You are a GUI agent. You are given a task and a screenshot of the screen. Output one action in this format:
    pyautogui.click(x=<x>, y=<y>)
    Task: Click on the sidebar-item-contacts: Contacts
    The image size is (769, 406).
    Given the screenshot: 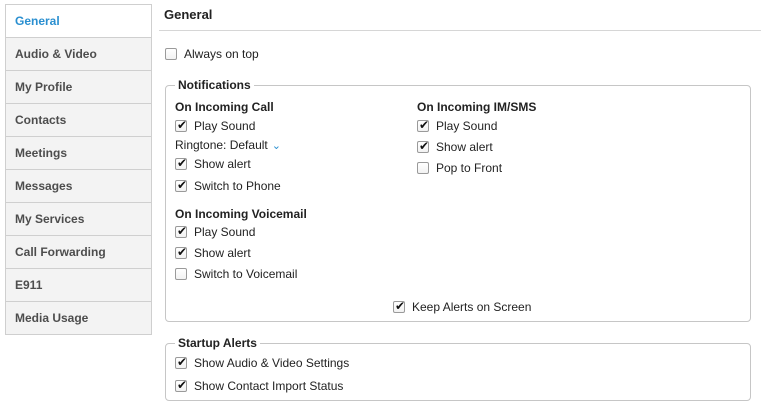 What is the action you would take?
    pyautogui.click(x=78, y=120)
    